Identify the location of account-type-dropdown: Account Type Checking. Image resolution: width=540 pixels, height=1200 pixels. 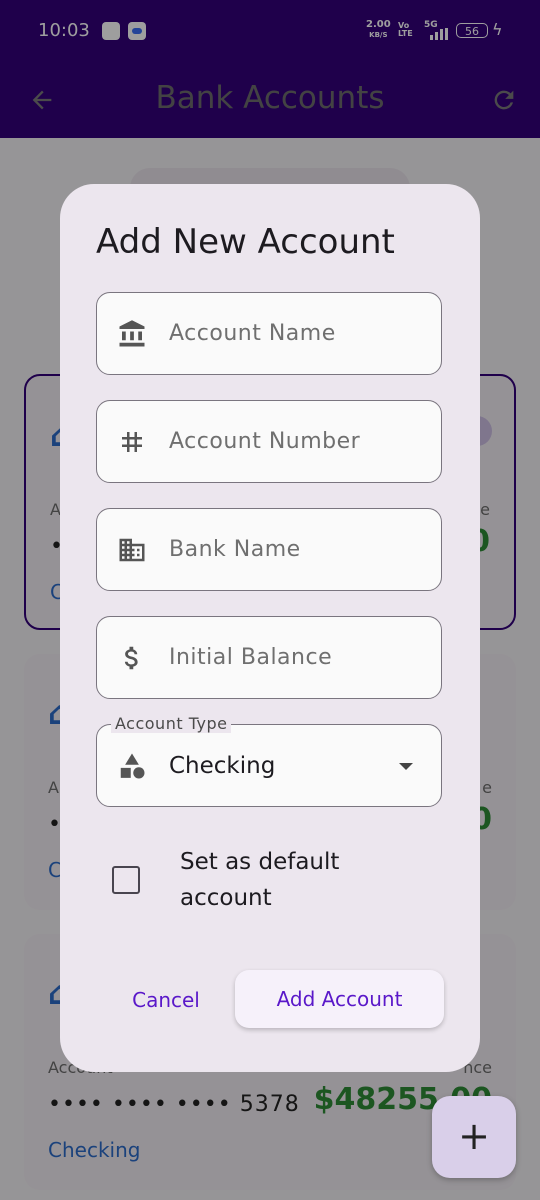
(269, 760).